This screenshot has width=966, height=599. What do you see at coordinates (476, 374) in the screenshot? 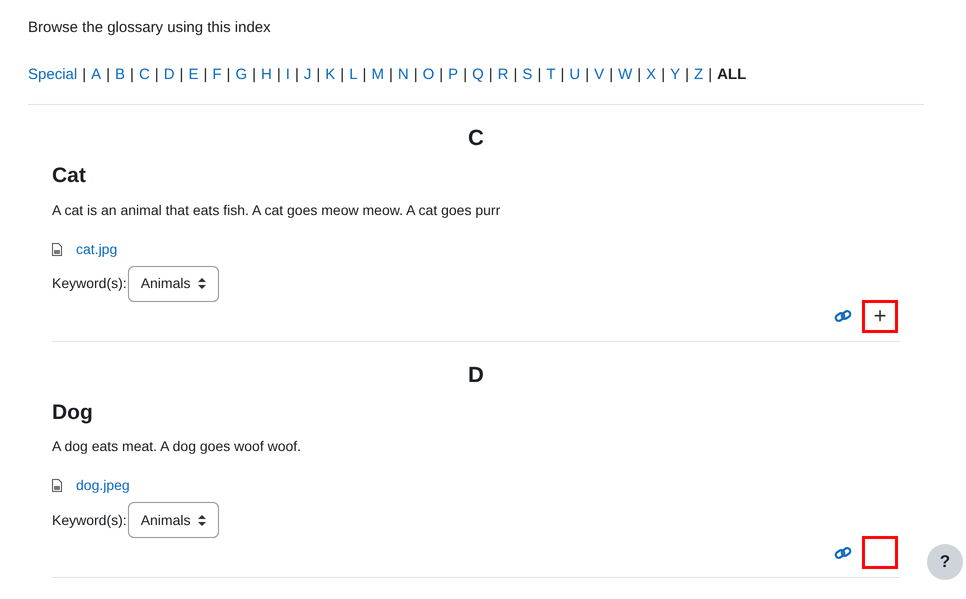
I see `letter-heading: D` at bounding box center [476, 374].